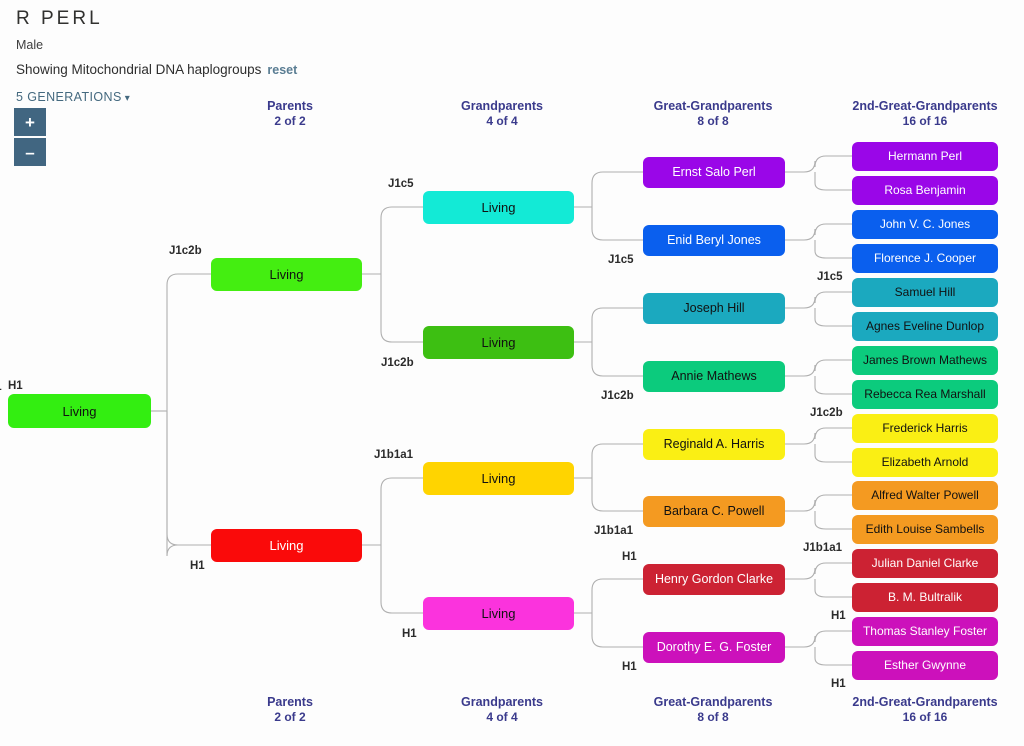  I want to click on second-great-grandparent-node: Elizabeth Arnold, so click(925, 462).